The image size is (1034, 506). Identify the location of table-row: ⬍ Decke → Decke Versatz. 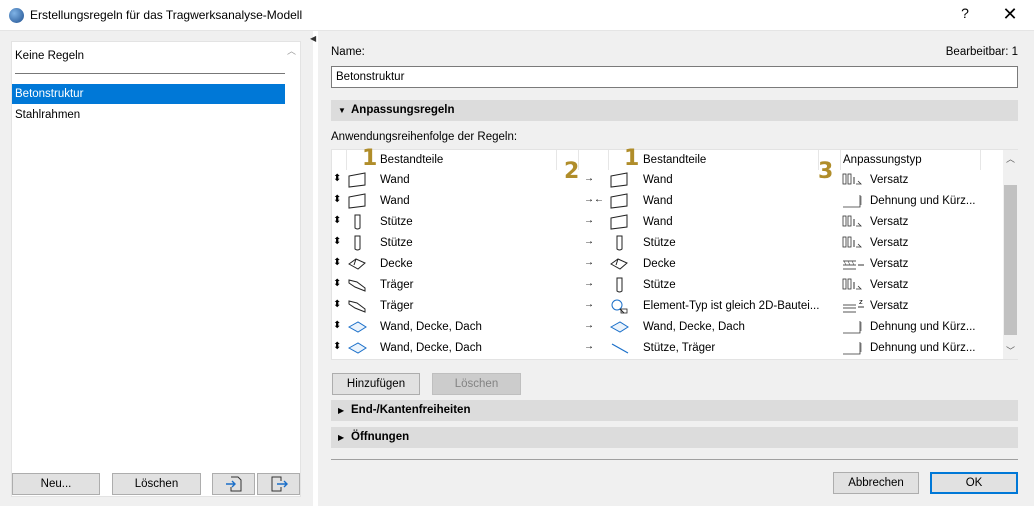
(667, 264).